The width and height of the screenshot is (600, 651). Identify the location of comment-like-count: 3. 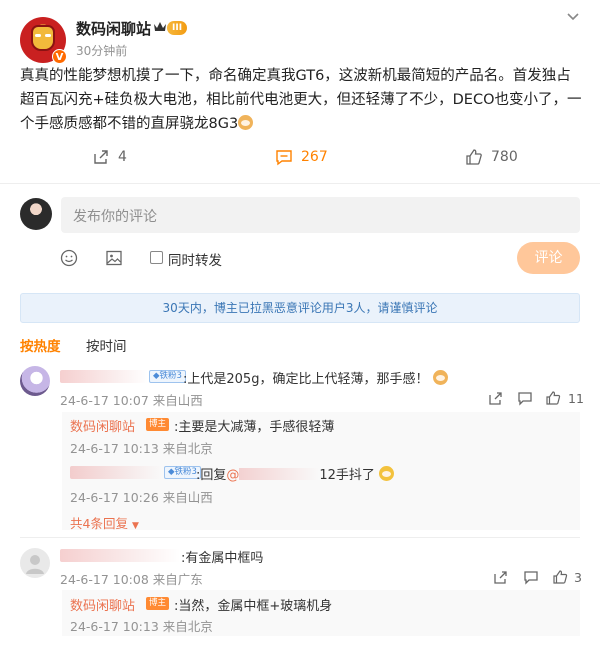
(578, 577).